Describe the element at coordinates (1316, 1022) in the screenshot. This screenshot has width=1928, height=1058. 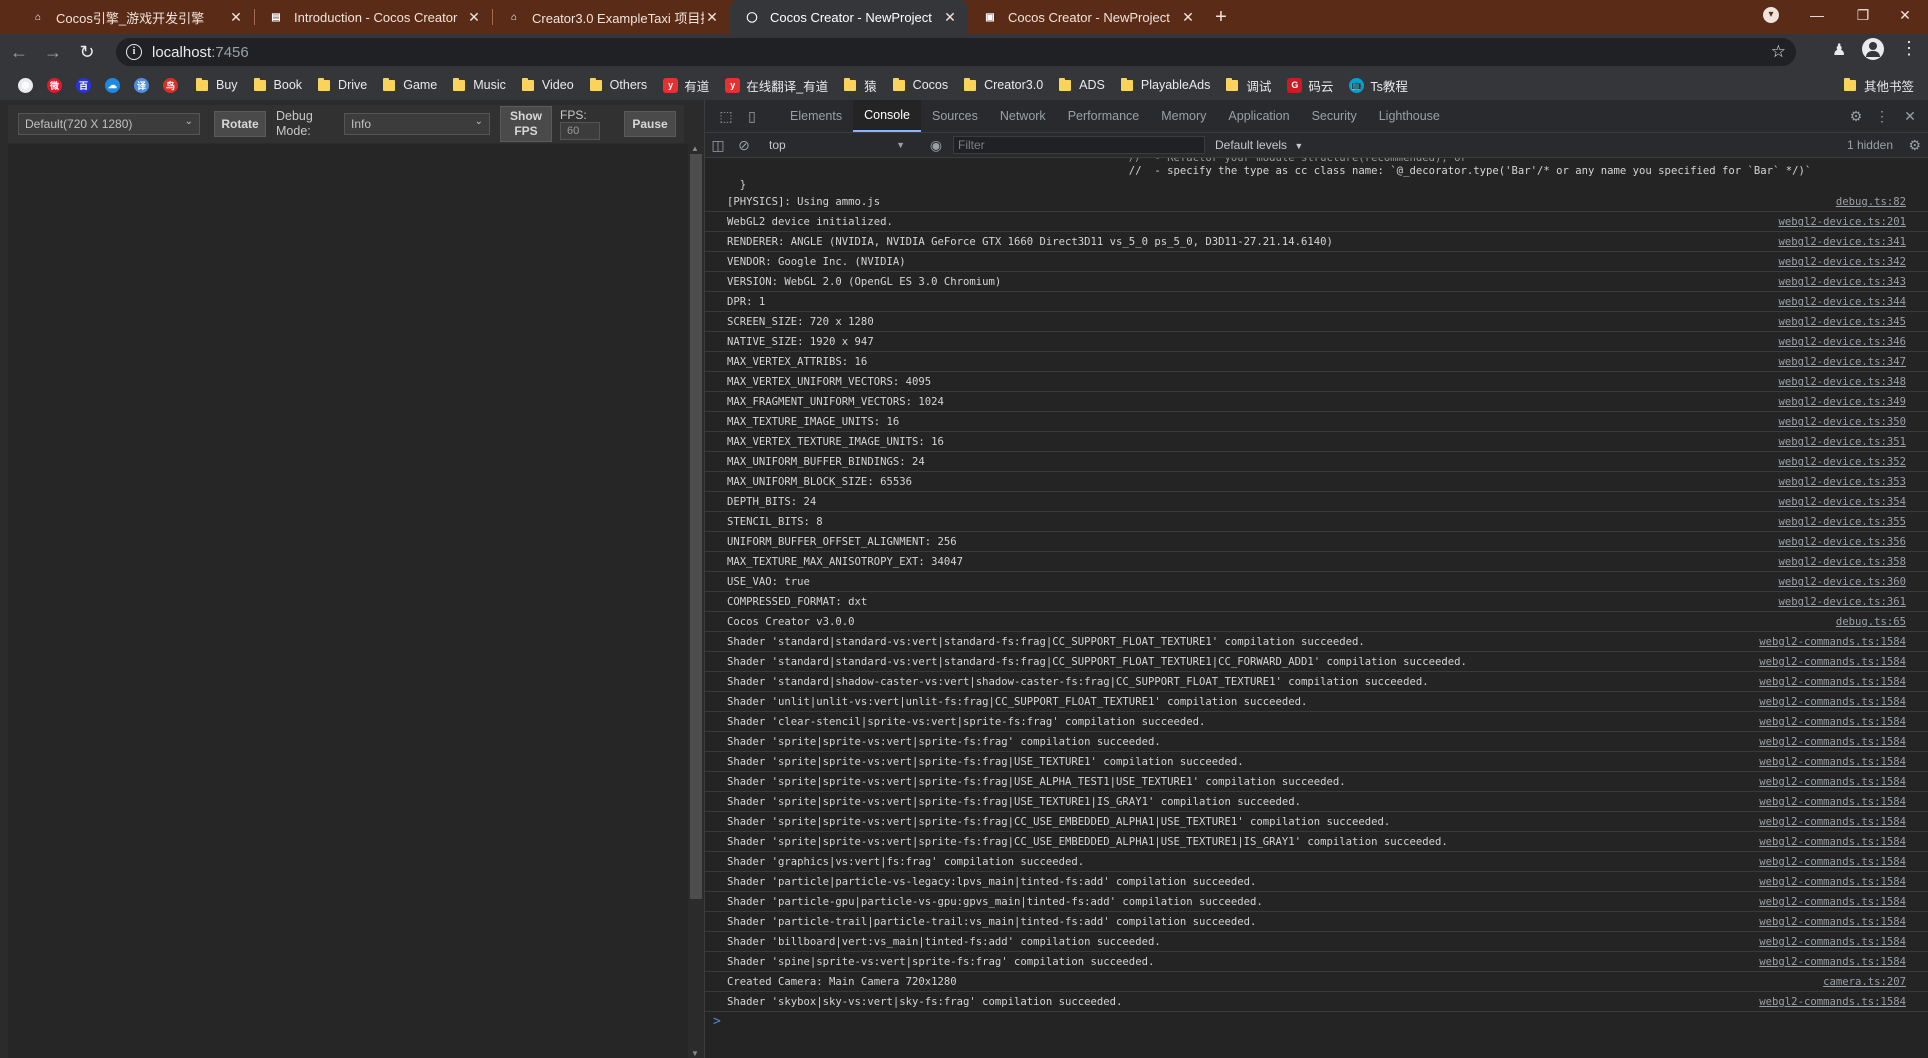
I see `console-prompt: >` at that location.